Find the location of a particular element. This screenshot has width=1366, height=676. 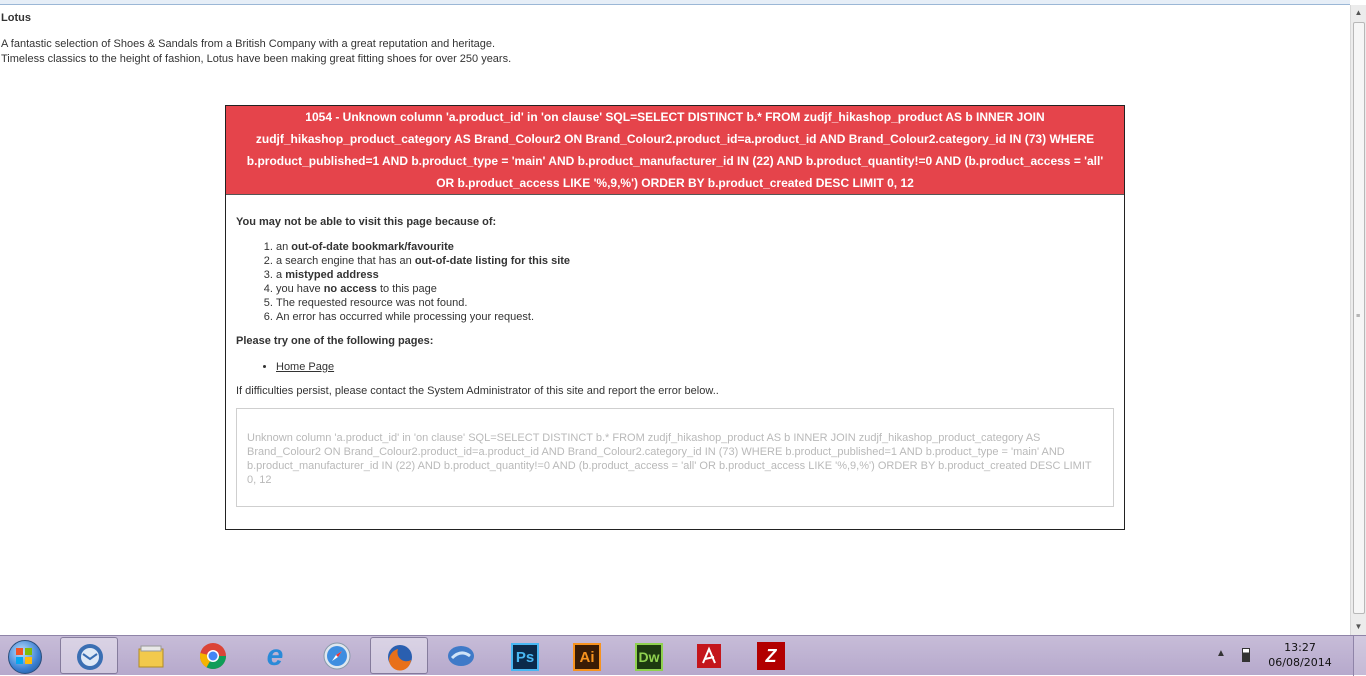

taskbar-thunderbird-button is located at coordinates (89, 655).